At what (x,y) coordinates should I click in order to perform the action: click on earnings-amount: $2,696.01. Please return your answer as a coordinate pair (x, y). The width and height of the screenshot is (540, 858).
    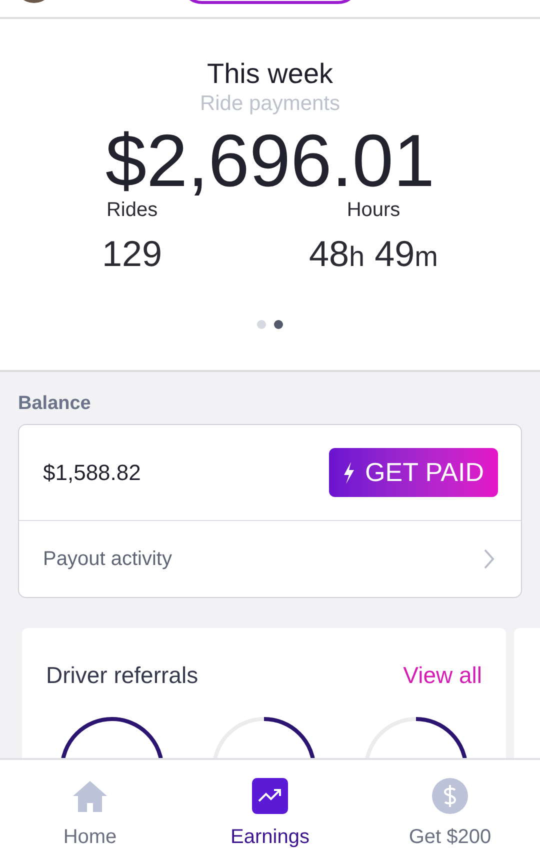
    Looking at the image, I should click on (270, 161).